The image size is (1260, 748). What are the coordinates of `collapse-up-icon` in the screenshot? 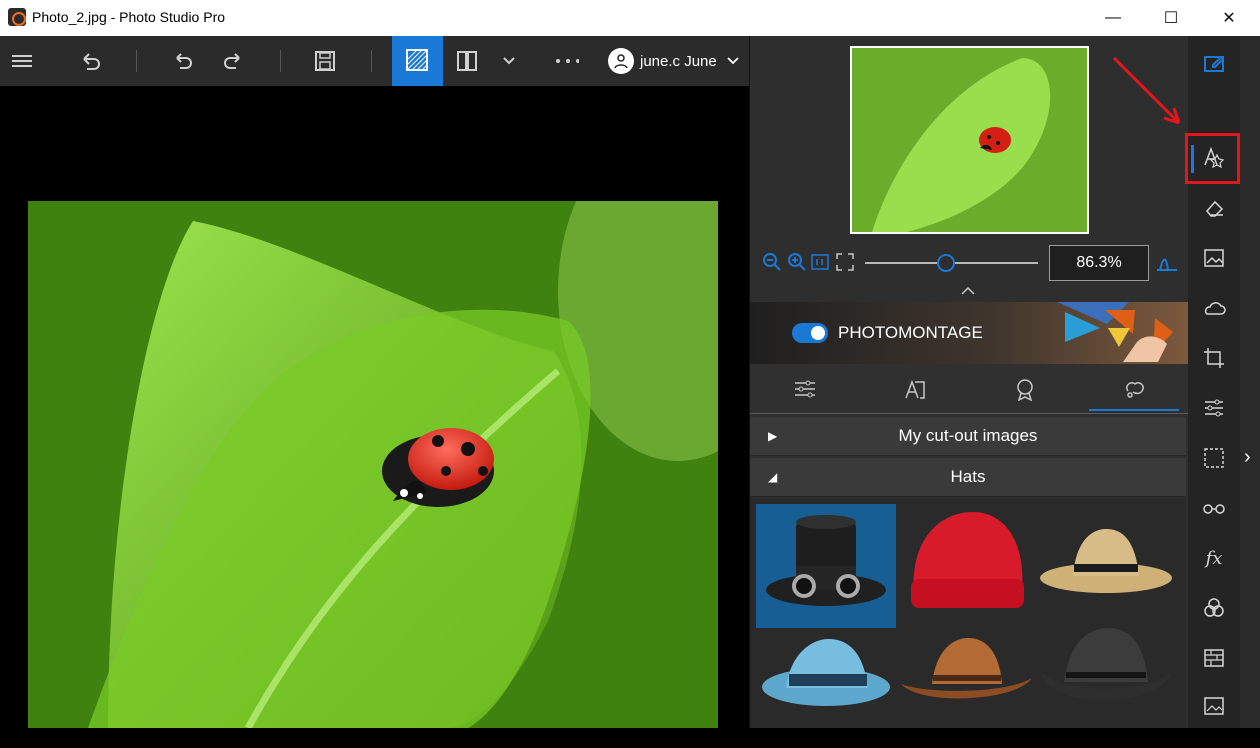 It's located at (968, 292).